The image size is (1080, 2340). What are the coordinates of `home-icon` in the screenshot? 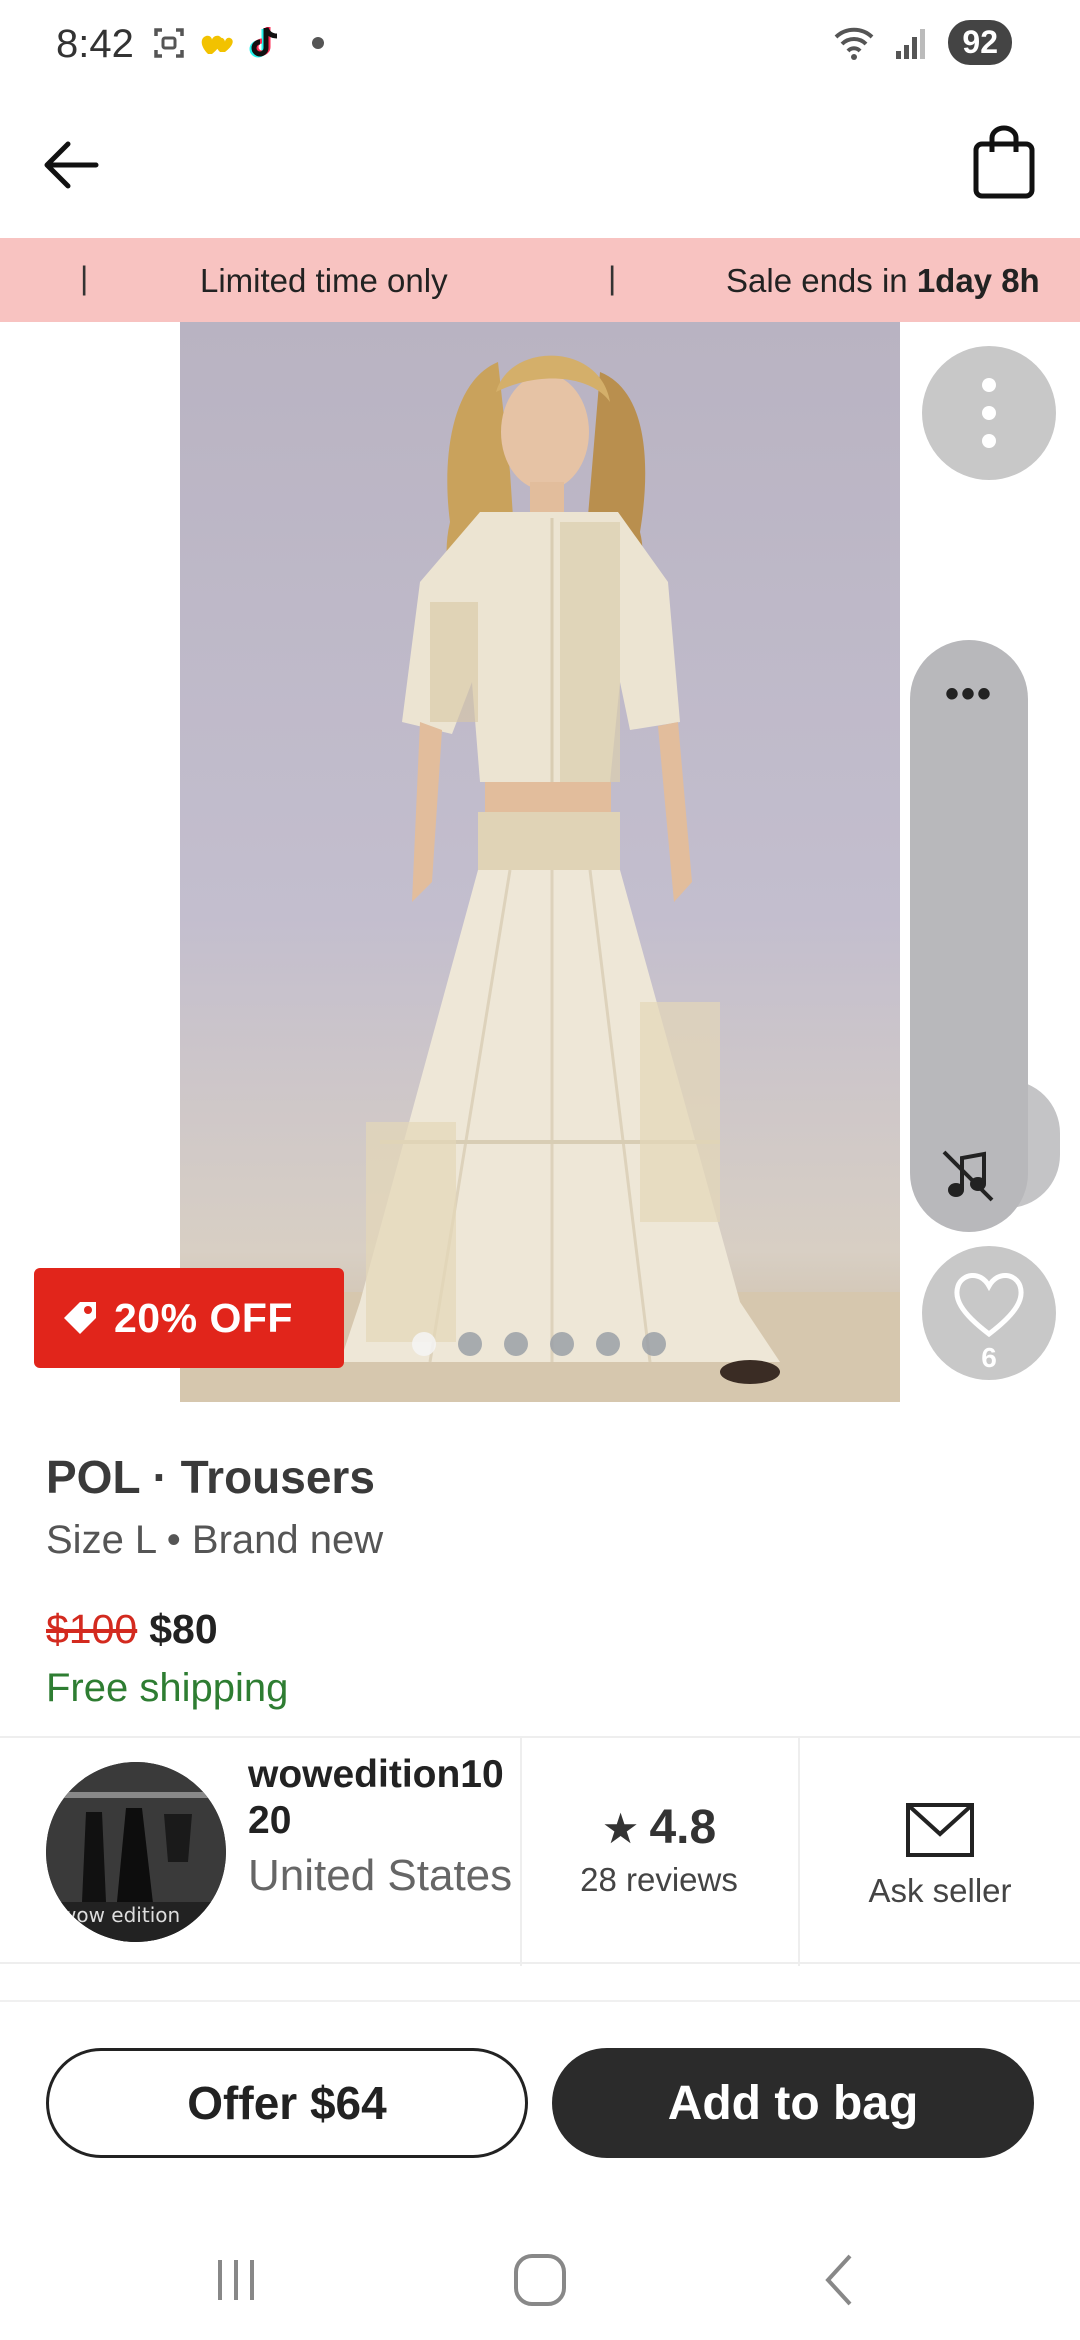 It's located at (540, 2280).